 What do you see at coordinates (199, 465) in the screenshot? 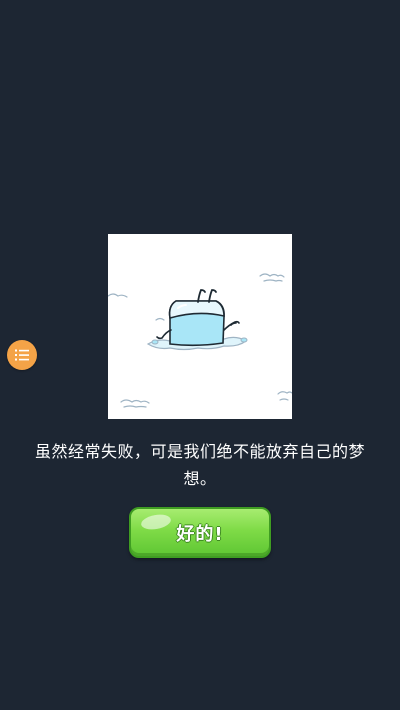
I see `dialog-message: 虽然经常失败，可是我们绝不能放弃自己的梦想。` at bounding box center [199, 465].